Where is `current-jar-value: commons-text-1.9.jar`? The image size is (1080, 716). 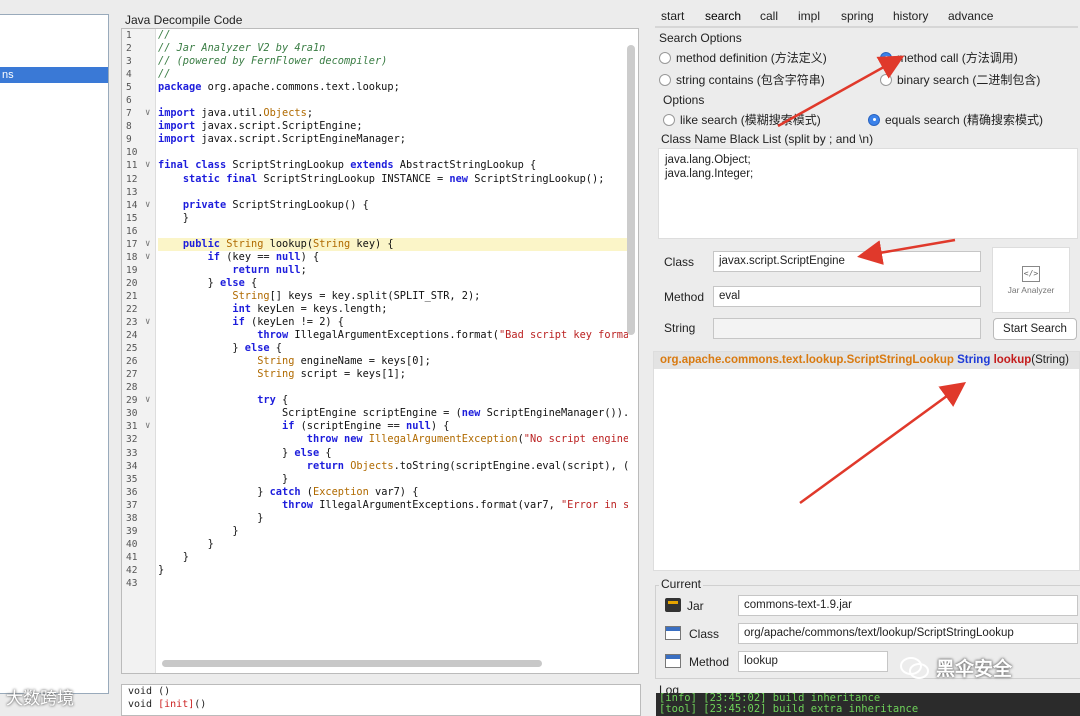
current-jar-value: commons-text-1.9.jar is located at coordinates (908, 605).